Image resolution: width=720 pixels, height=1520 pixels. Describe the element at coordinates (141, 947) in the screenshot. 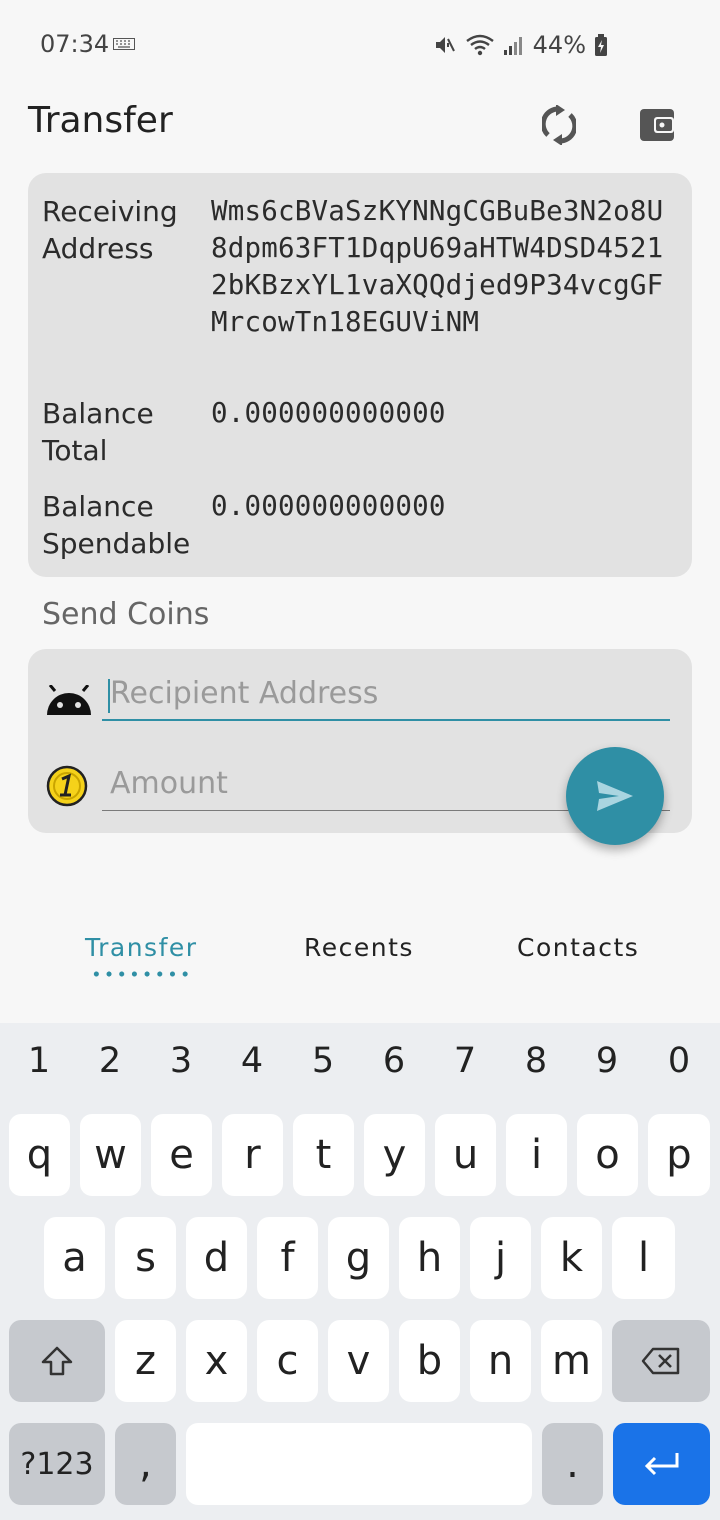

I see `tab-transfer: Transfer` at that location.